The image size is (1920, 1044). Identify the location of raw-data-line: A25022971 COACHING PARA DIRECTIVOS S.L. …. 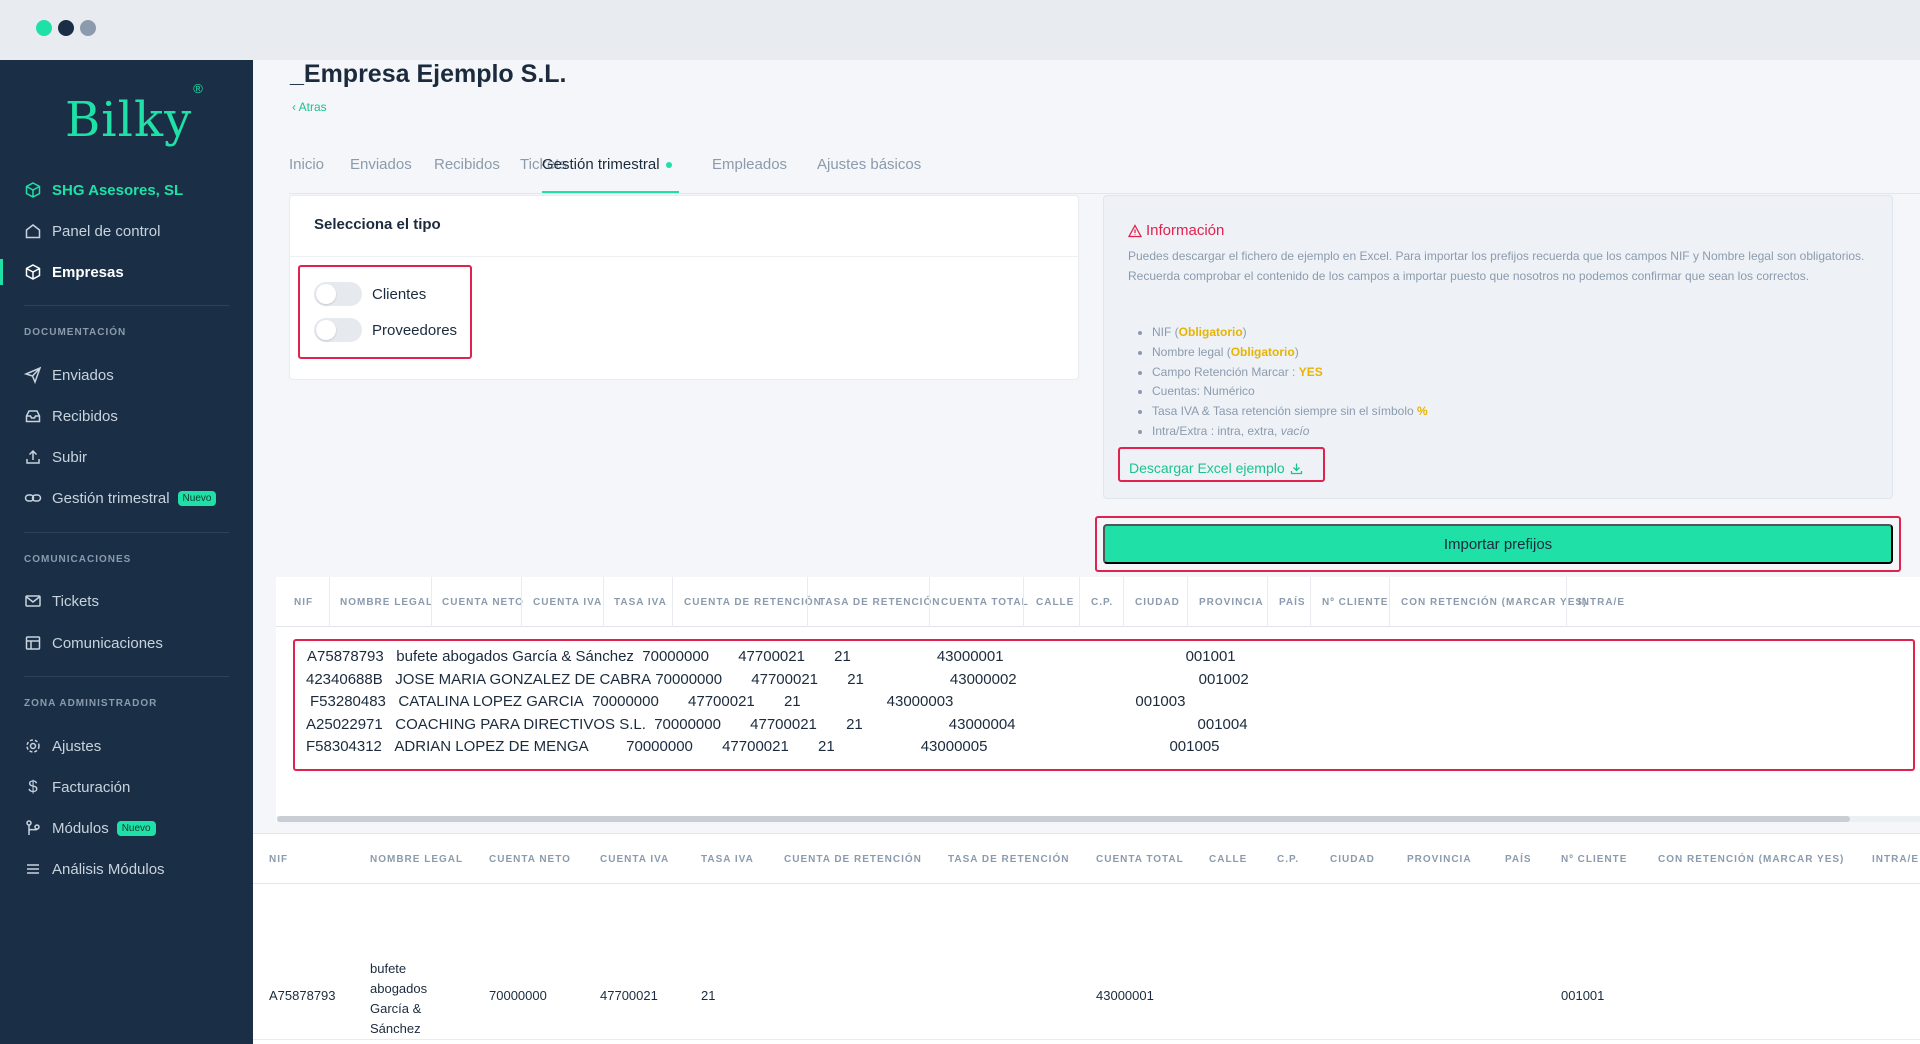
(777, 724).